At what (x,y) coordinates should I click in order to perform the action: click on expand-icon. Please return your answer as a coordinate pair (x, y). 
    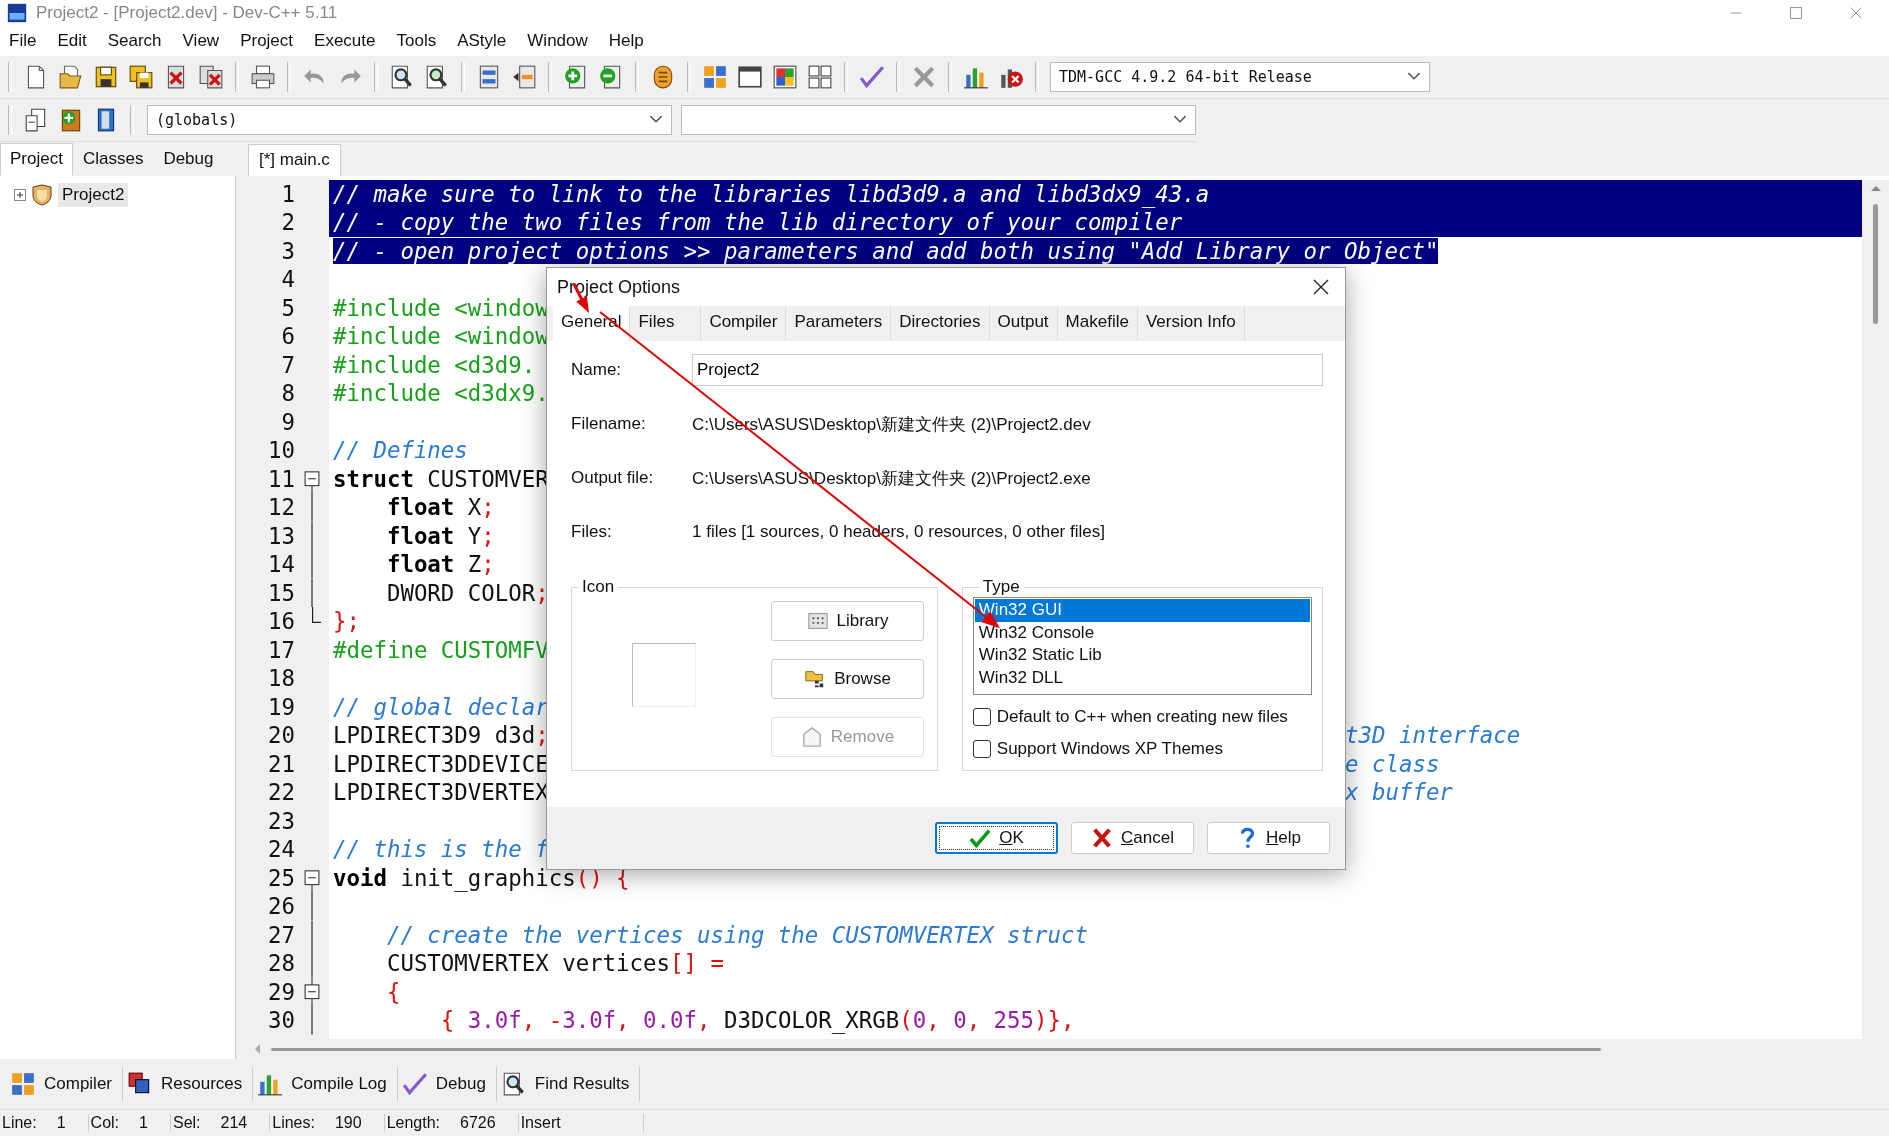
    Looking at the image, I should click on (20, 194).